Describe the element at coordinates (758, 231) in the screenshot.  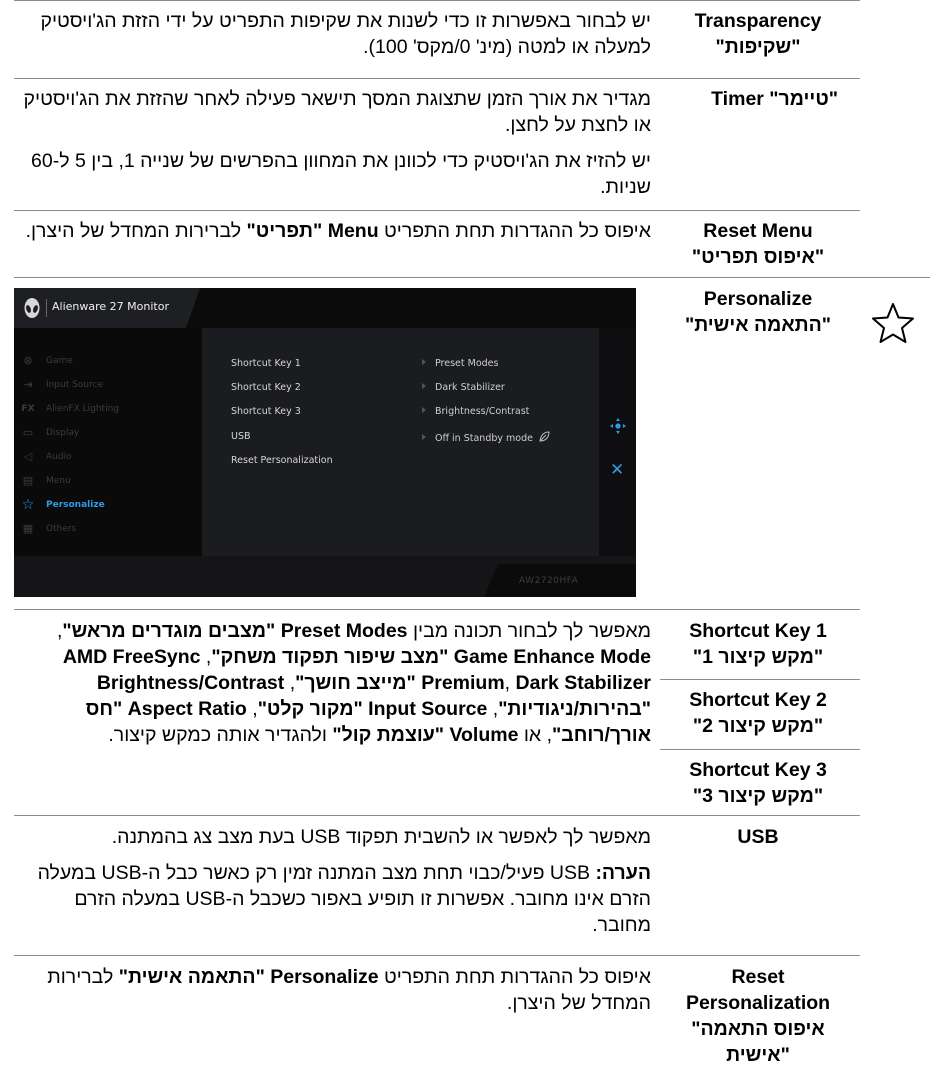
I see `label-en: Reset Menu` at that location.